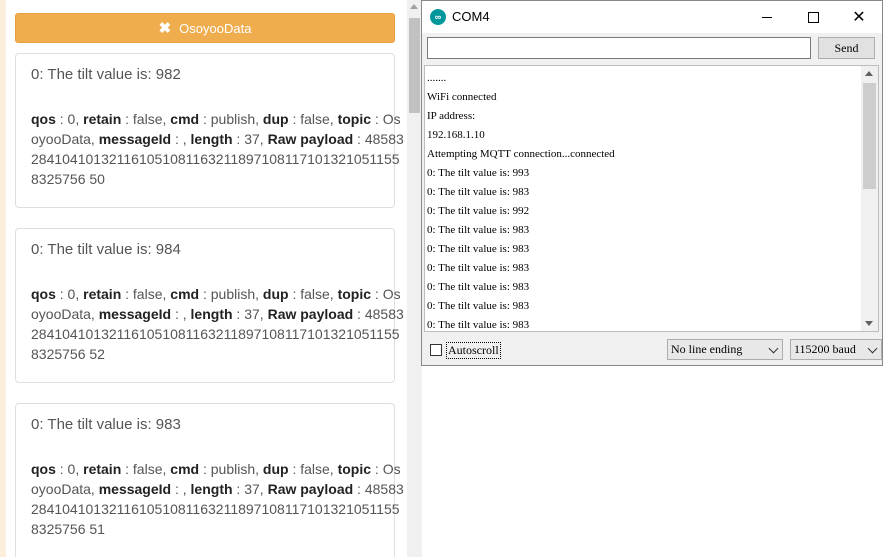  I want to click on maximize-button, so click(813, 17).